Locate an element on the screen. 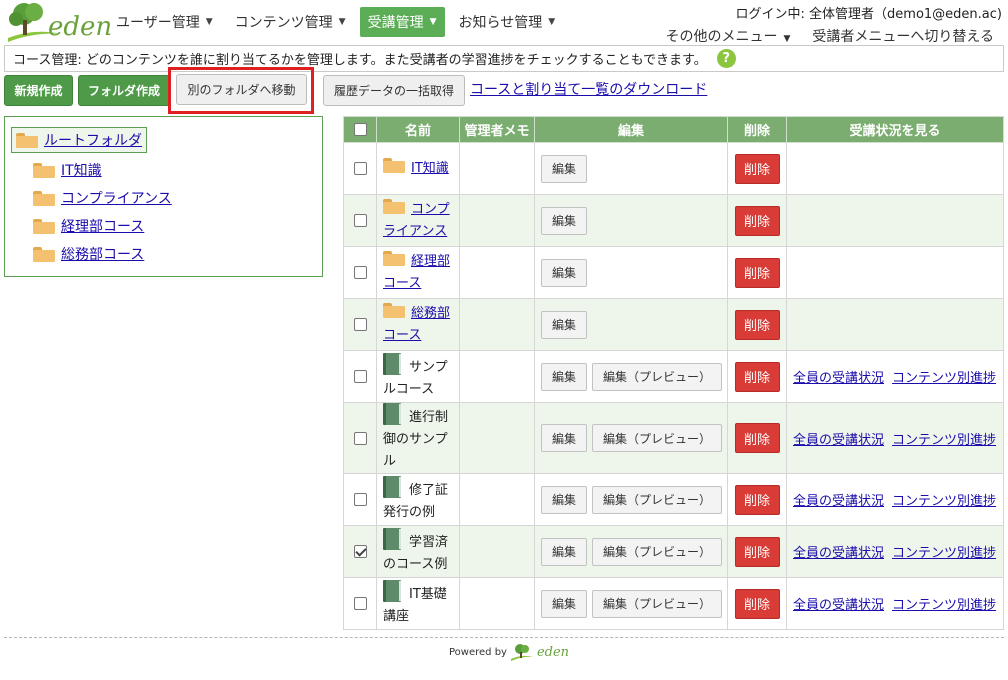  table-row: 総務部コース 編集 削除 is located at coordinates (673, 324).